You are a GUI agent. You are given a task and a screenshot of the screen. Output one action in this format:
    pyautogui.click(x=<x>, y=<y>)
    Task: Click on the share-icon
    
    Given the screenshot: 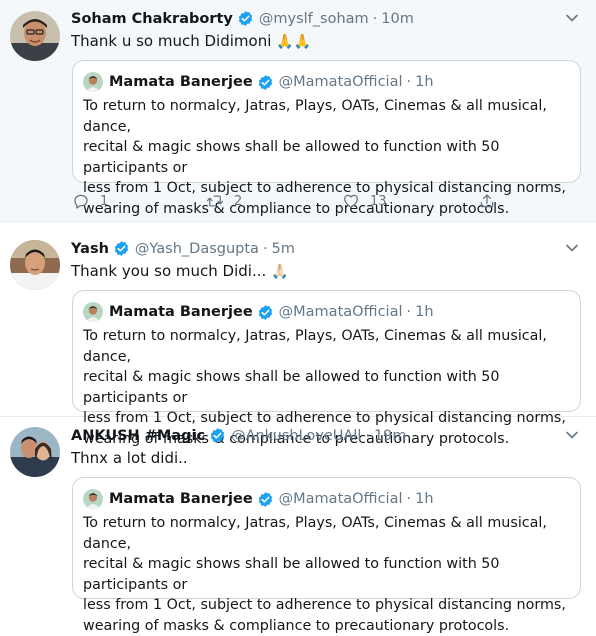 What is the action you would take?
    pyautogui.click(x=487, y=201)
    